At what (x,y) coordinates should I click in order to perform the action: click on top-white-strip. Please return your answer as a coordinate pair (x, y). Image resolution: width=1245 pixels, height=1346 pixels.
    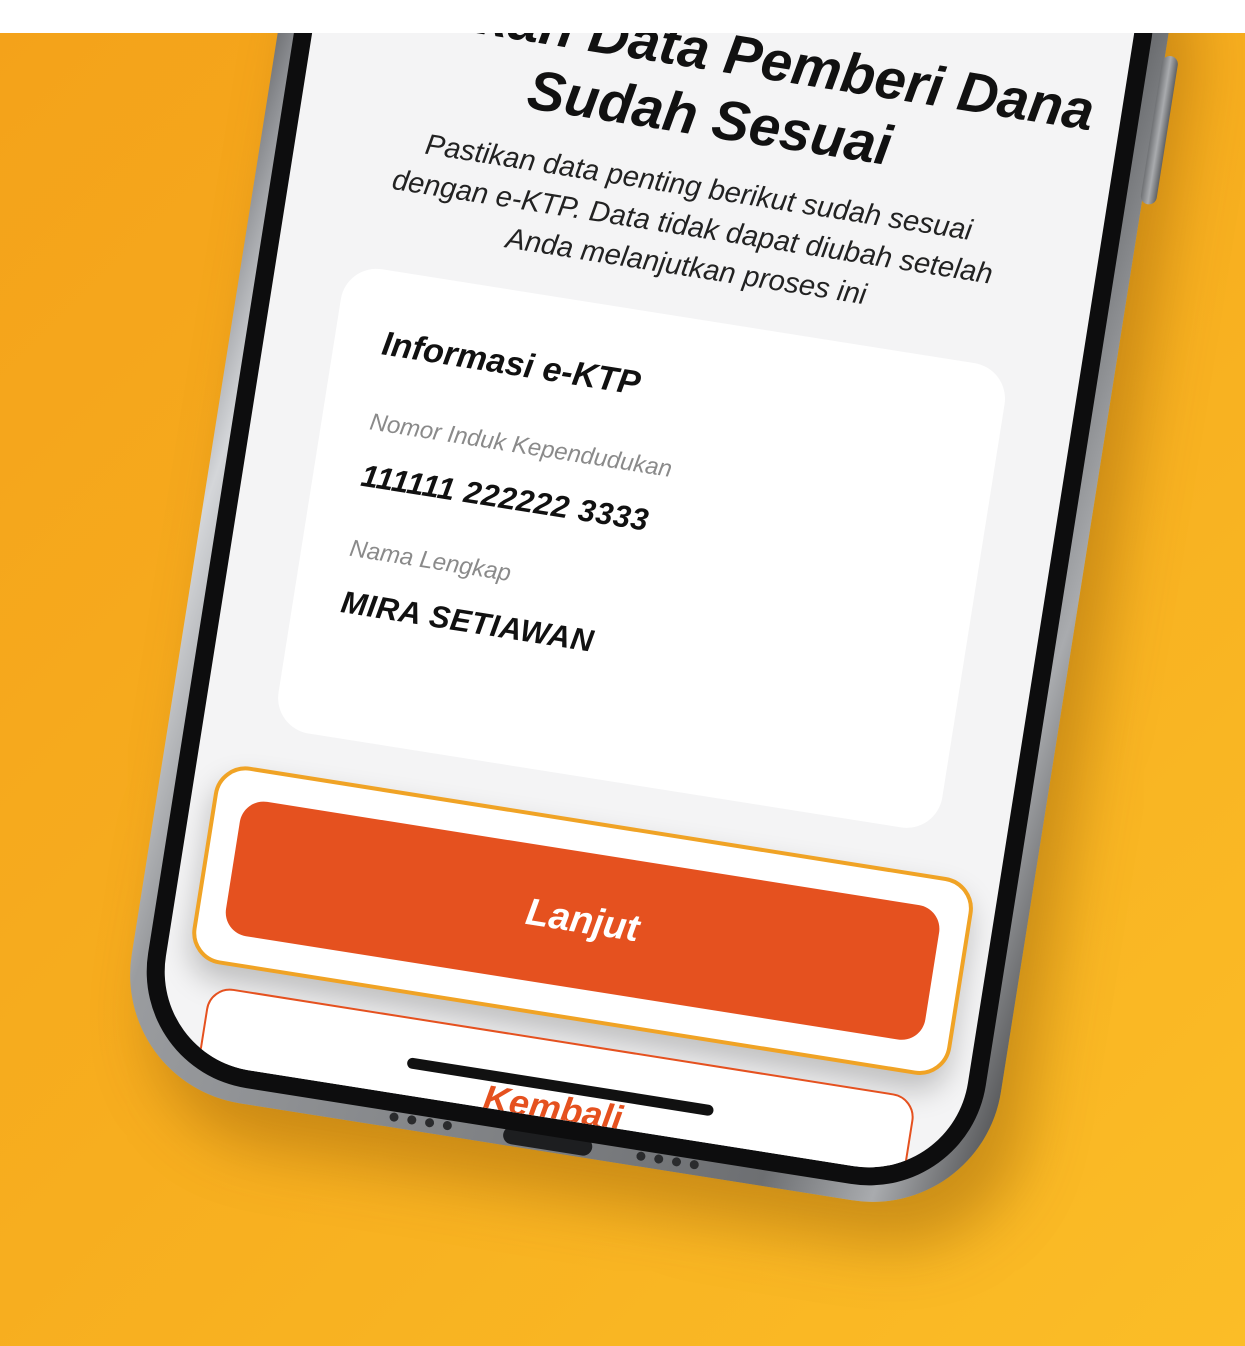
    Looking at the image, I should click on (622, 16).